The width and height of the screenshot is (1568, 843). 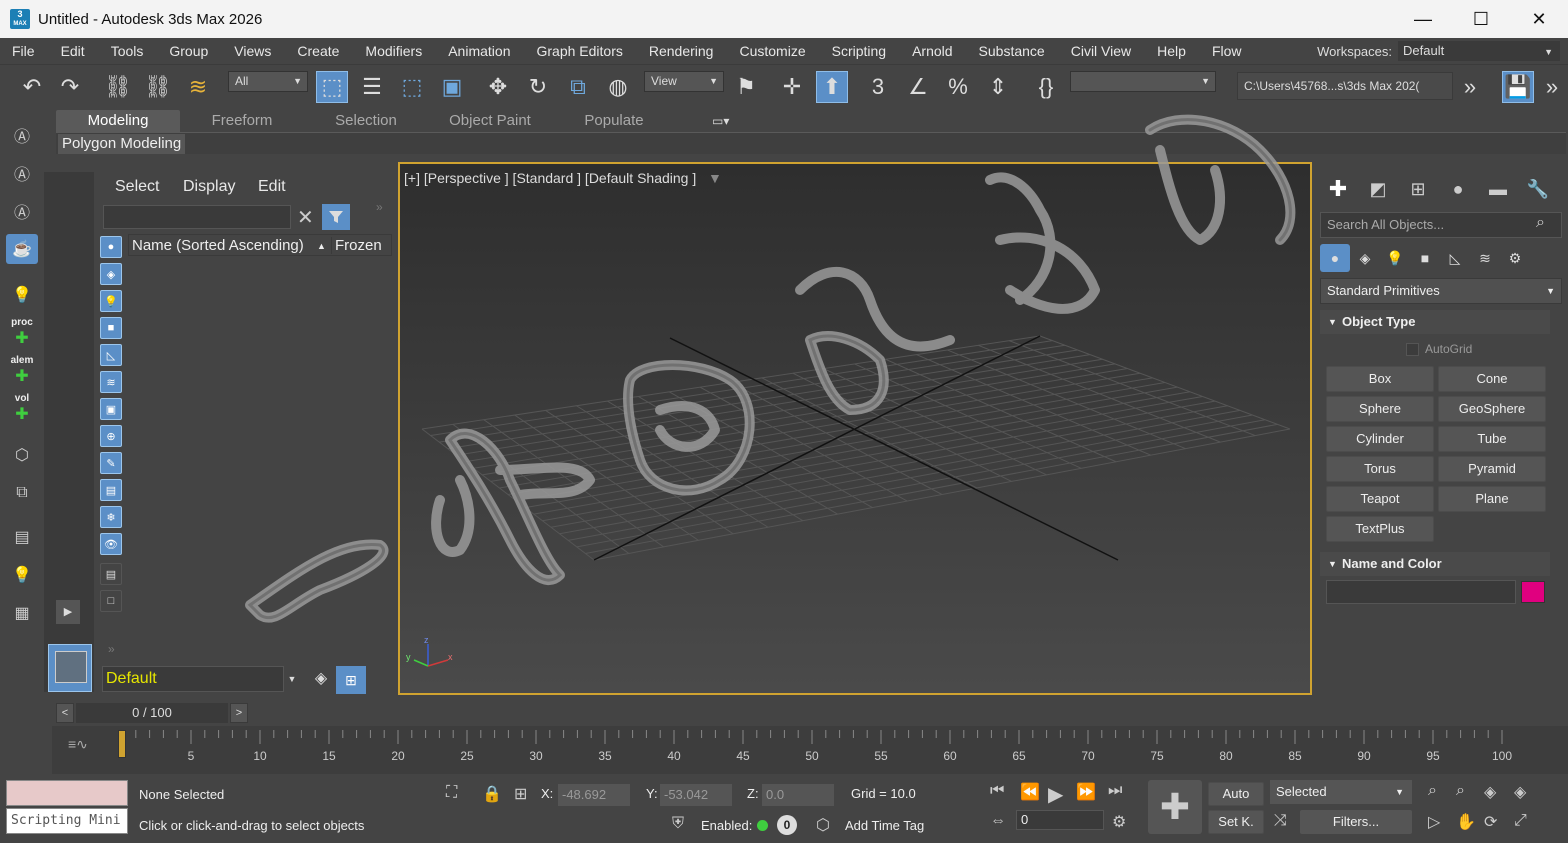 What do you see at coordinates (268, 81) in the screenshot?
I see `selection-filter-dropdown: All` at bounding box center [268, 81].